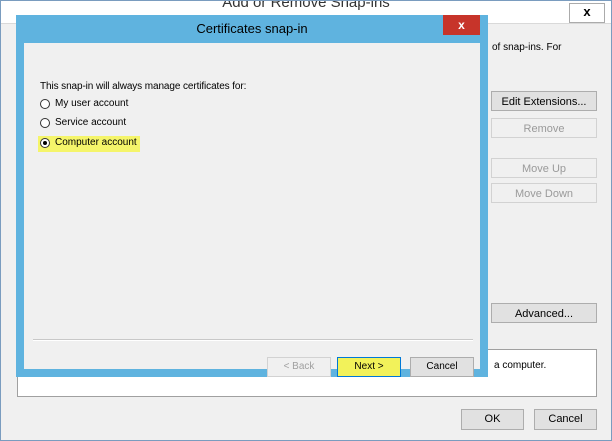 This screenshot has width=612, height=441. What do you see at coordinates (91, 122) in the screenshot?
I see `radio-label: Service account` at bounding box center [91, 122].